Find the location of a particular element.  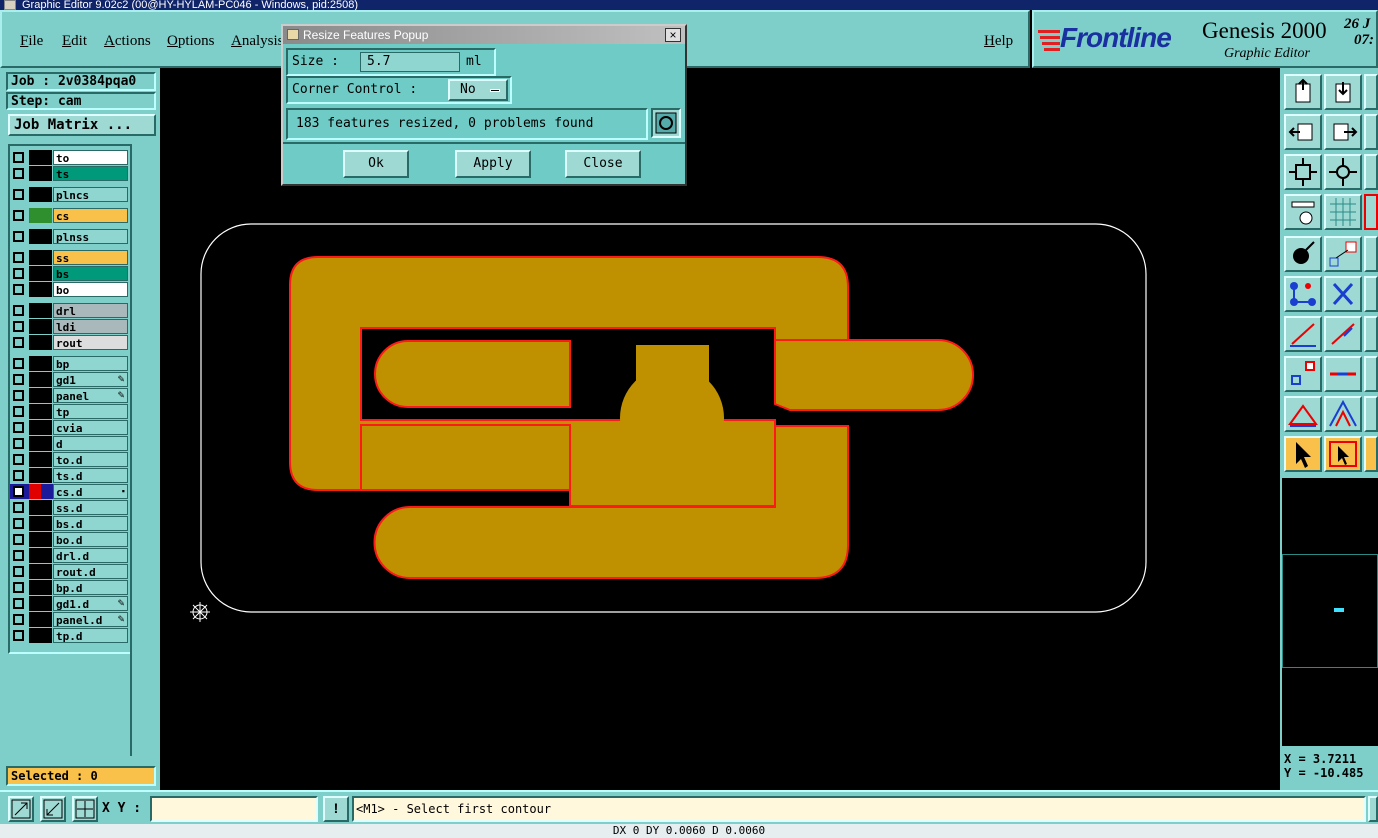

layer-row: cvia is located at coordinates (69, 427).